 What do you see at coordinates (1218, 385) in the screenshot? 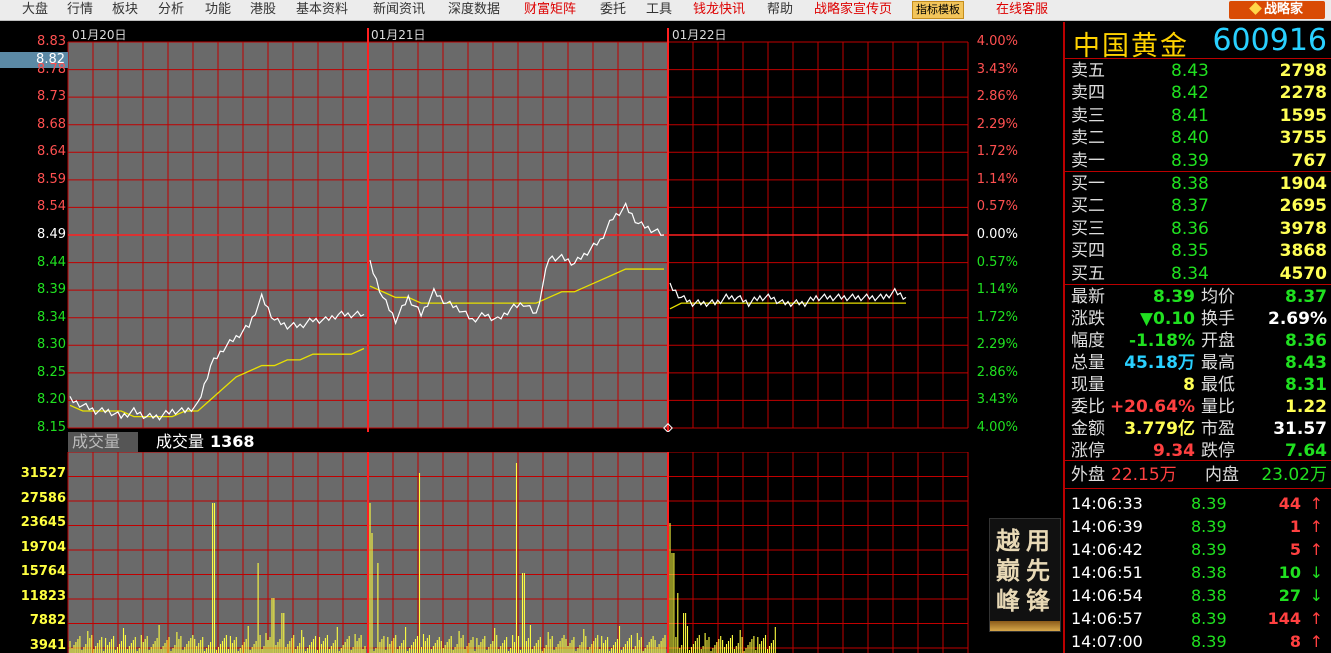
I see `quote-stat-label: 最低` at bounding box center [1218, 385].